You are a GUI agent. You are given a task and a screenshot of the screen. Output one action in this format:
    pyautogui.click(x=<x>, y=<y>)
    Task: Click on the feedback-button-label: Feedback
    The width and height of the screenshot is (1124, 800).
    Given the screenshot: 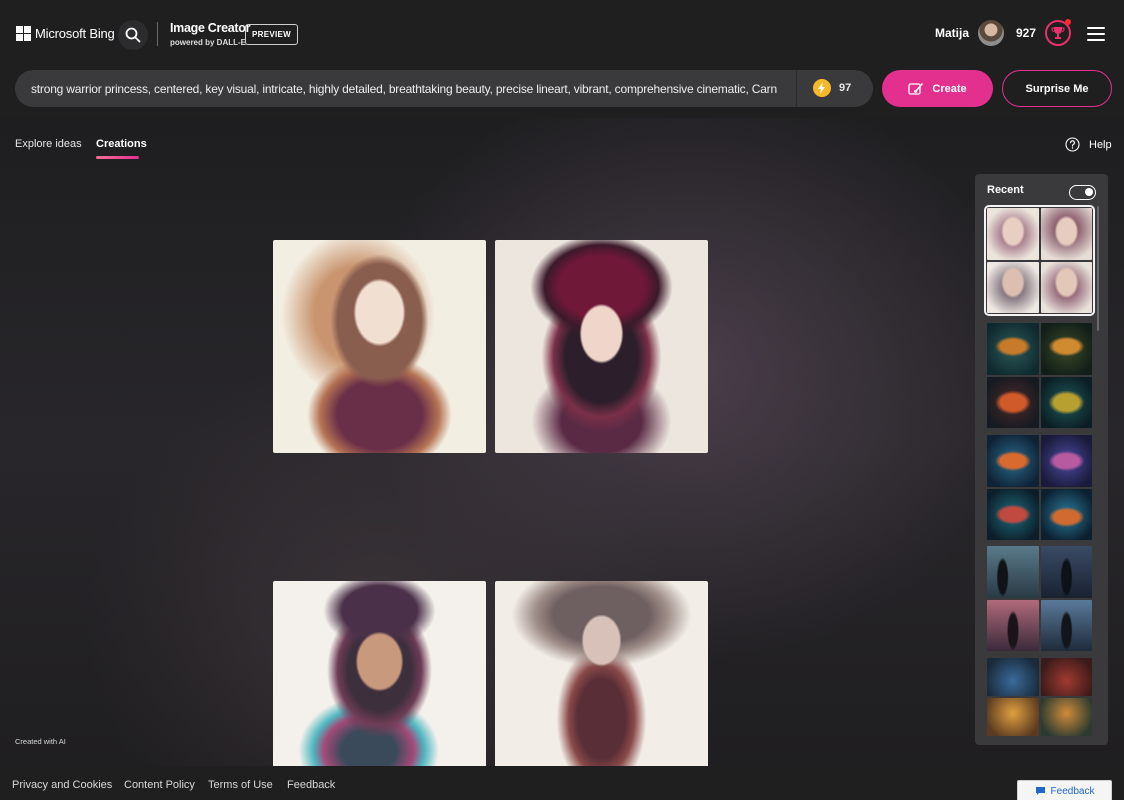 What is the action you would take?
    pyautogui.click(x=1072, y=791)
    